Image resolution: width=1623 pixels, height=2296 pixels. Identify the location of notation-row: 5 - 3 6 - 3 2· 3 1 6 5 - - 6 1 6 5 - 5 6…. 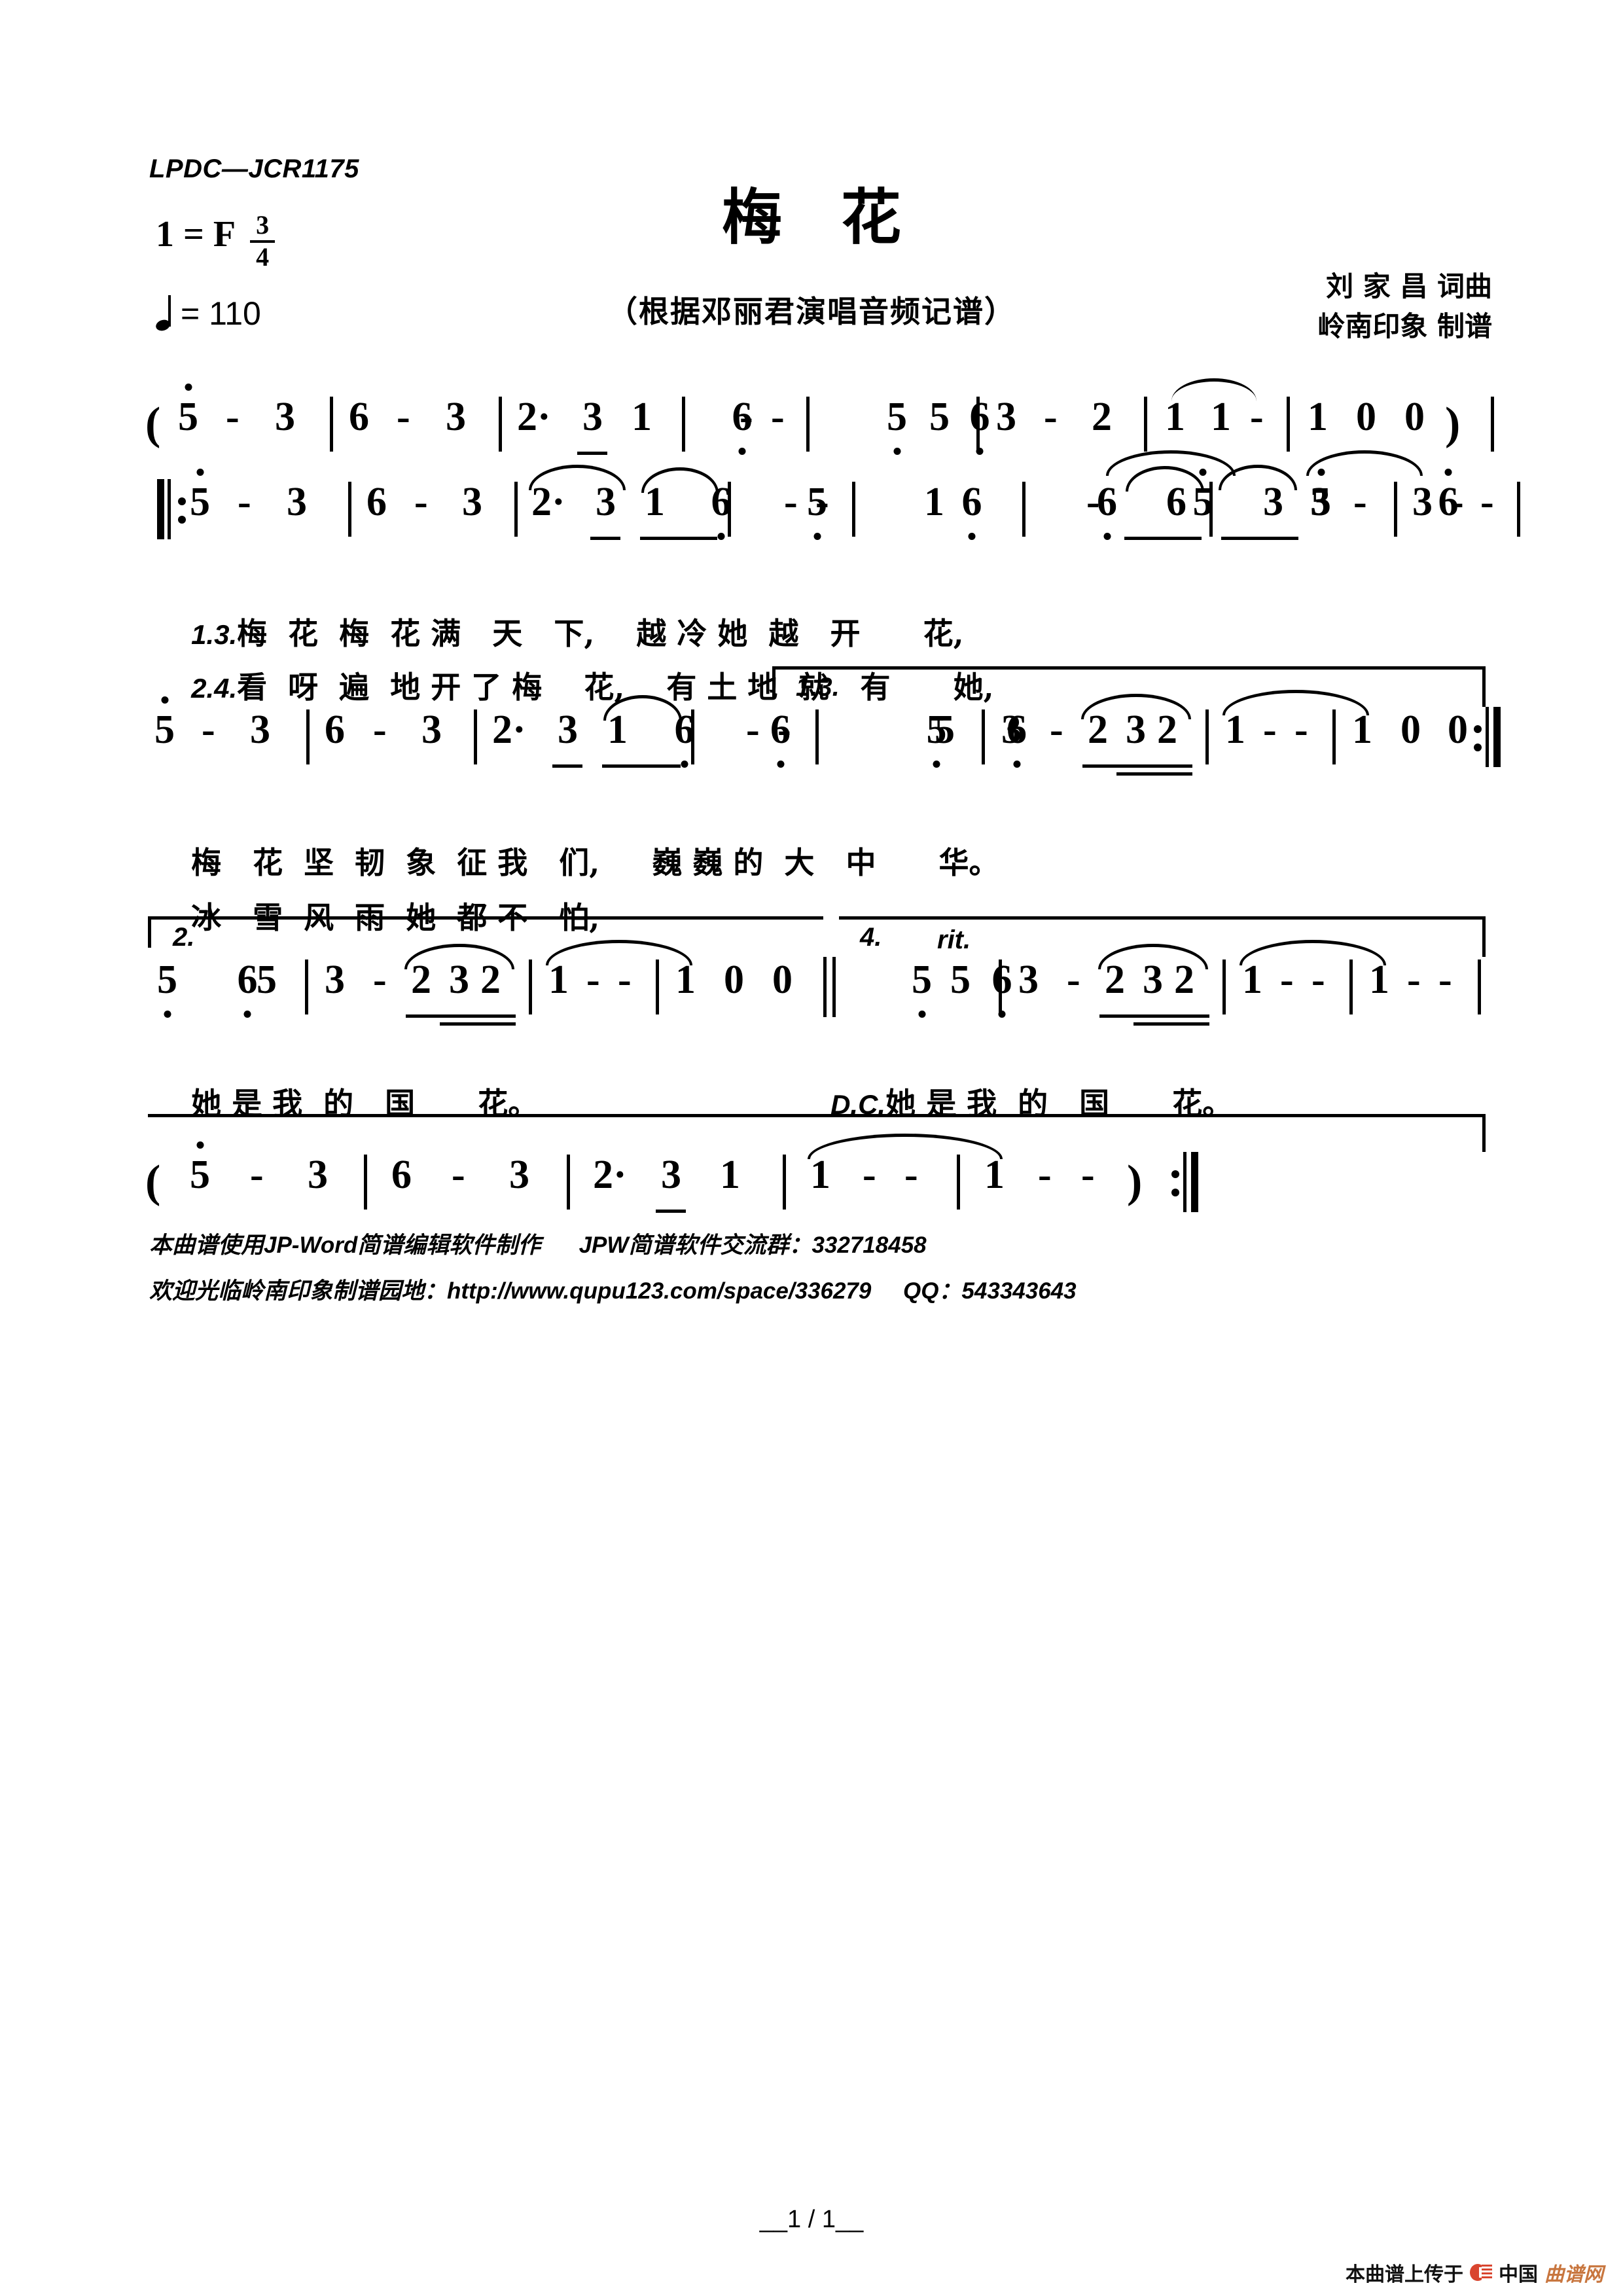
(811, 496).